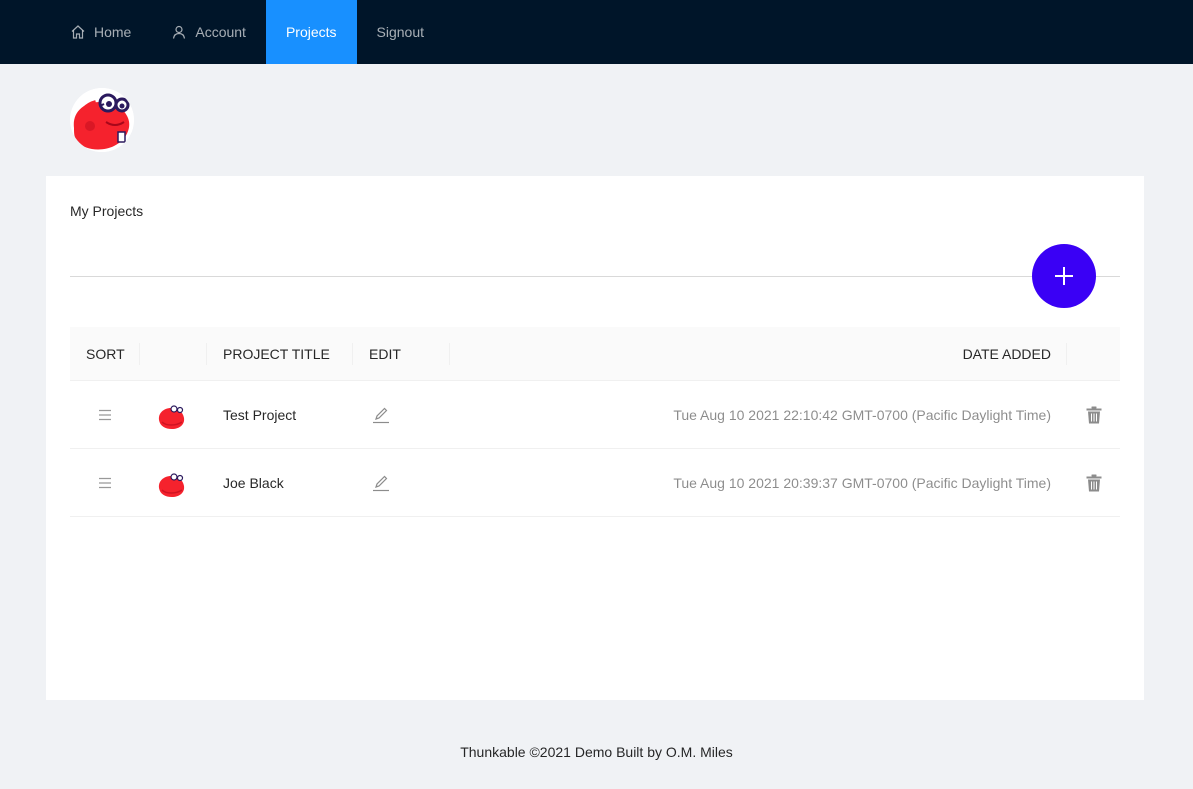  I want to click on nav-item-signout: Signout, so click(400, 32).